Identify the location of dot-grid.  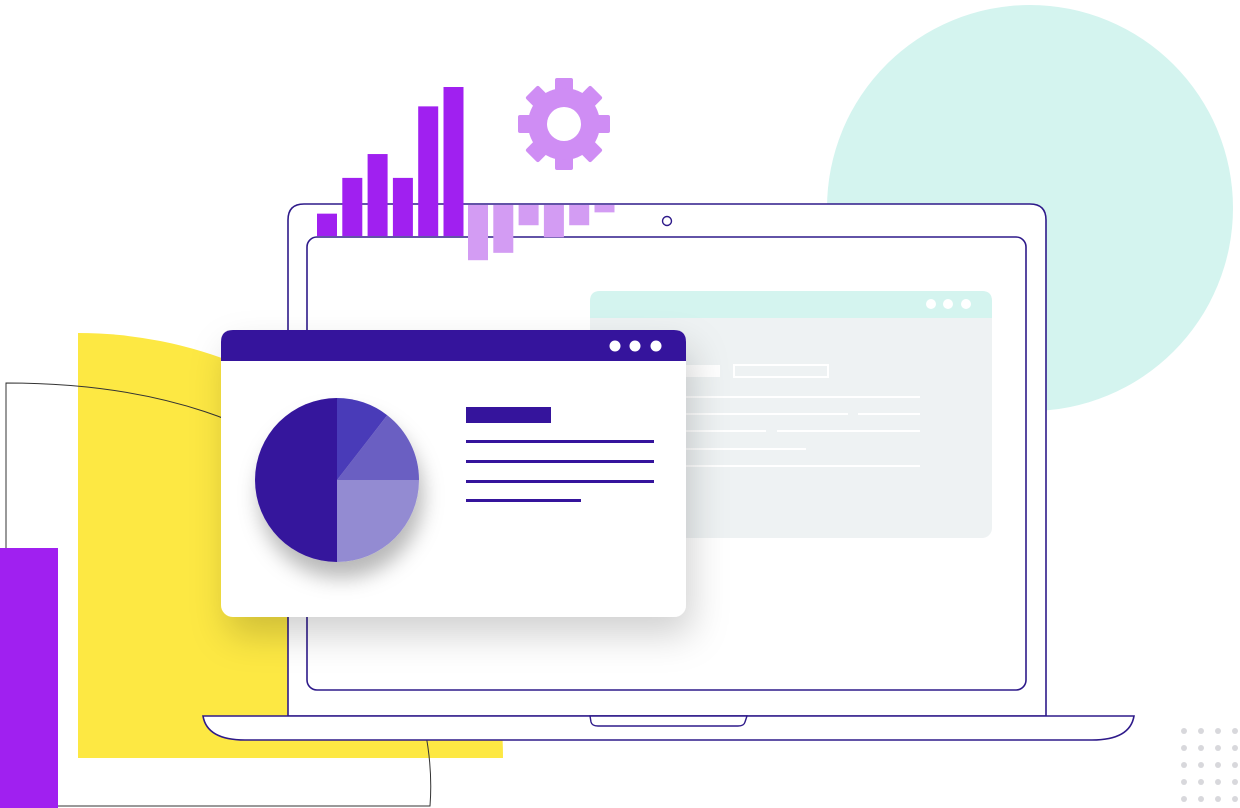
(1209, 765).